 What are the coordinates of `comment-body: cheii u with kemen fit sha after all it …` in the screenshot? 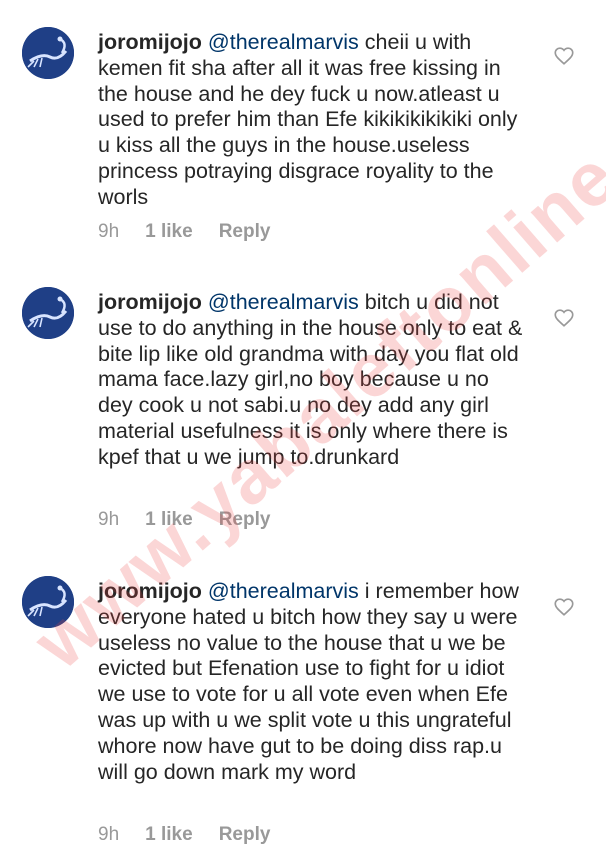 It's located at (308, 119).